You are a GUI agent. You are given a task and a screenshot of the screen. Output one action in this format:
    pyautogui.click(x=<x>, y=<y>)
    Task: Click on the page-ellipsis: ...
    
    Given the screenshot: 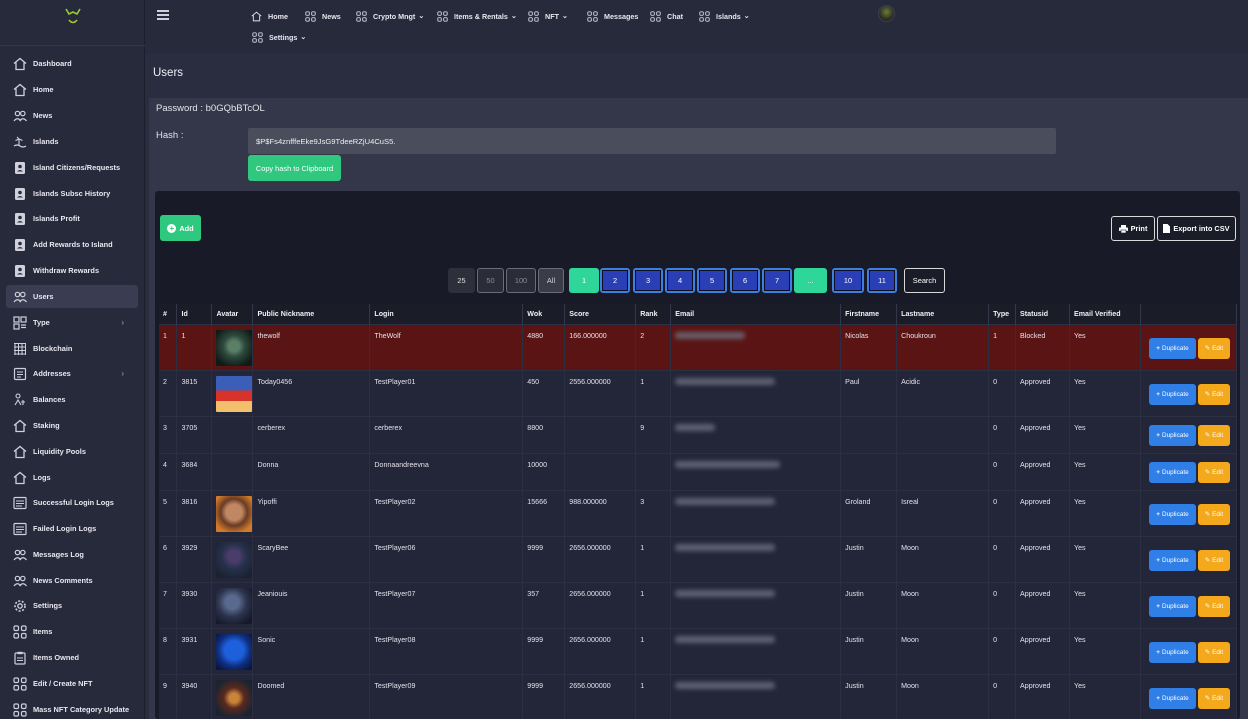 What is the action you would take?
    pyautogui.click(x=810, y=280)
    